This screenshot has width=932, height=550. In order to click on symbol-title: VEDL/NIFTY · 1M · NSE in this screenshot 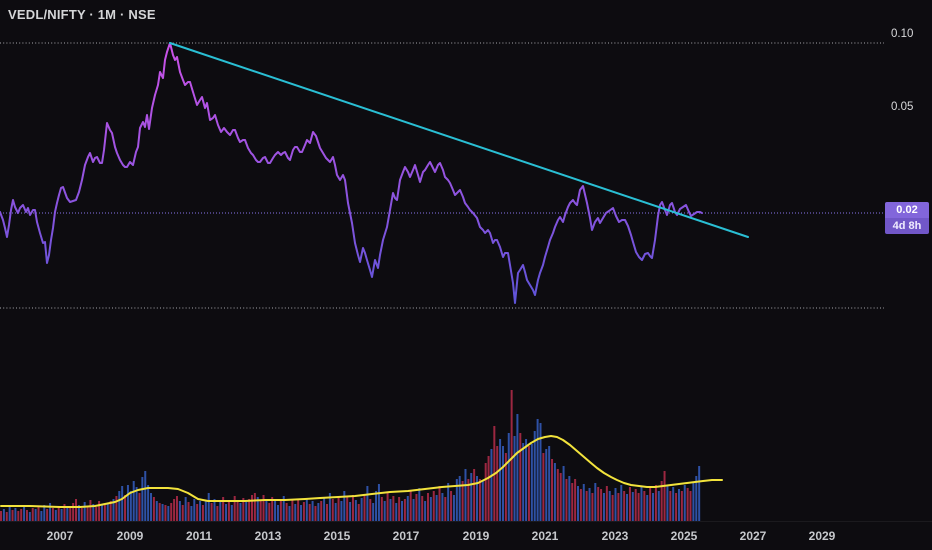, I will do `click(82, 14)`.